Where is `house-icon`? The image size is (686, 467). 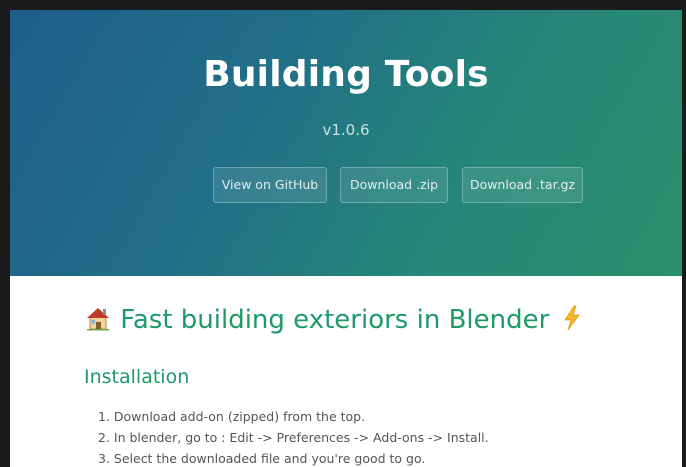
house-icon is located at coordinates (98, 319).